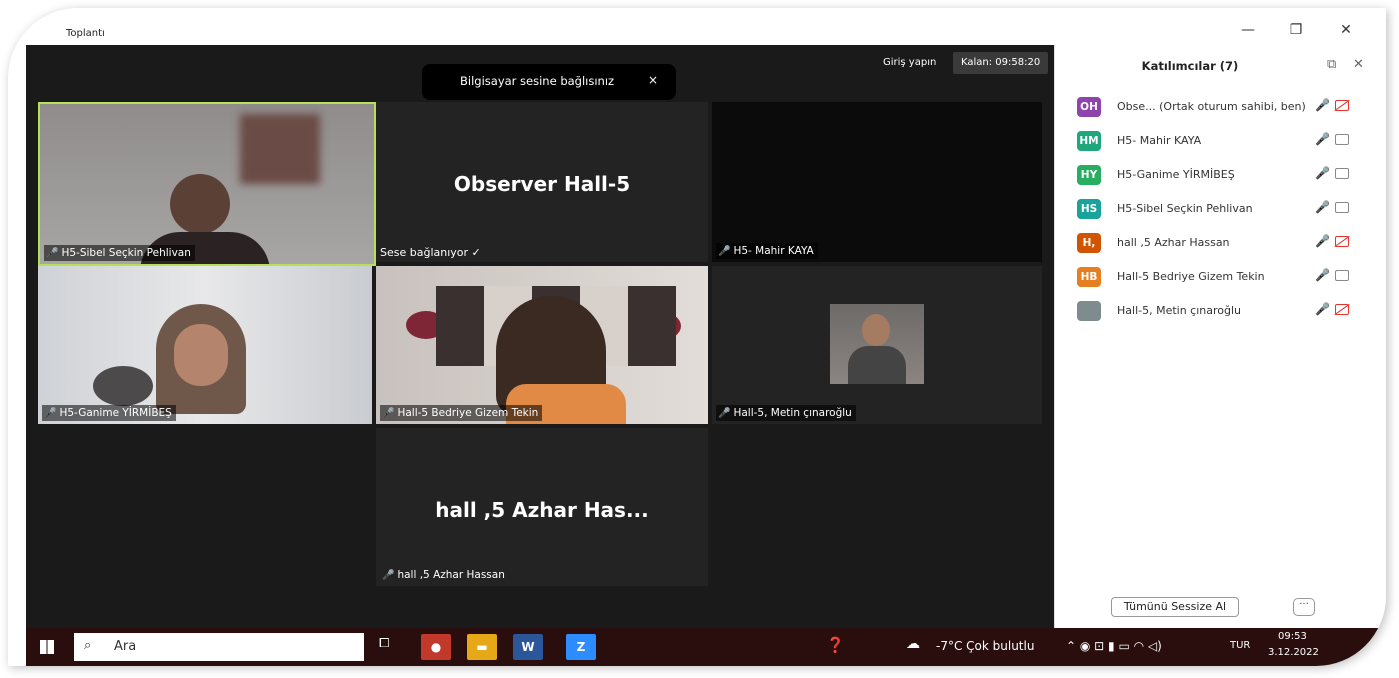 This screenshot has height=678, width=1399. Describe the element at coordinates (1089, 277) in the screenshot. I see `participant-avatar: HB` at that location.